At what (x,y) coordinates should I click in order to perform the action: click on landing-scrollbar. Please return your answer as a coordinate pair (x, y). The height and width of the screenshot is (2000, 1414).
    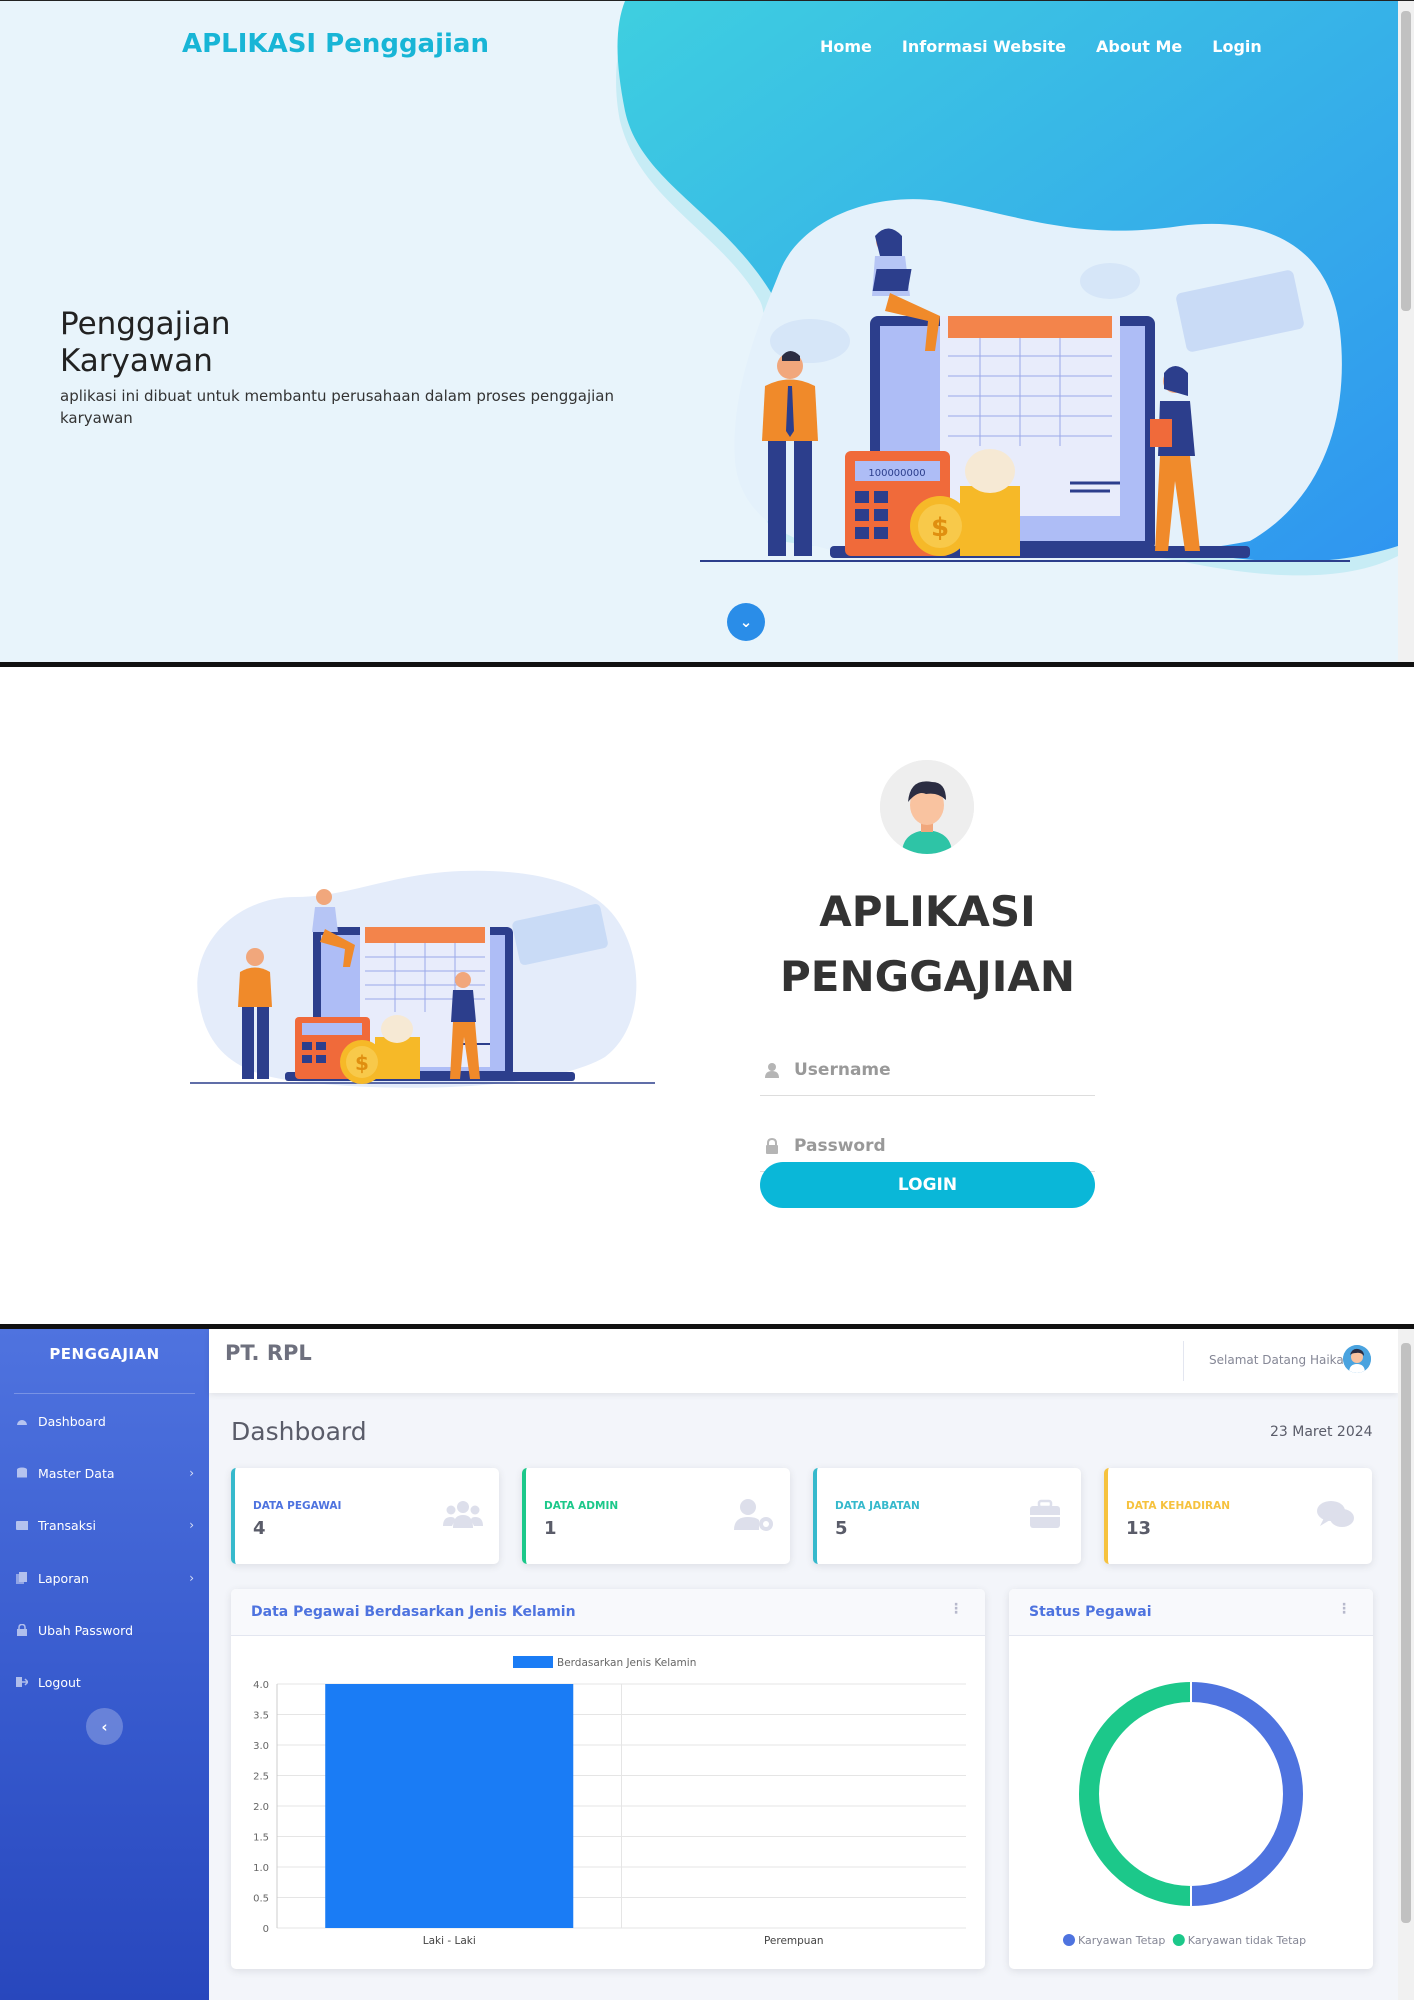
    Looking at the image, I should click on (1406, 331).